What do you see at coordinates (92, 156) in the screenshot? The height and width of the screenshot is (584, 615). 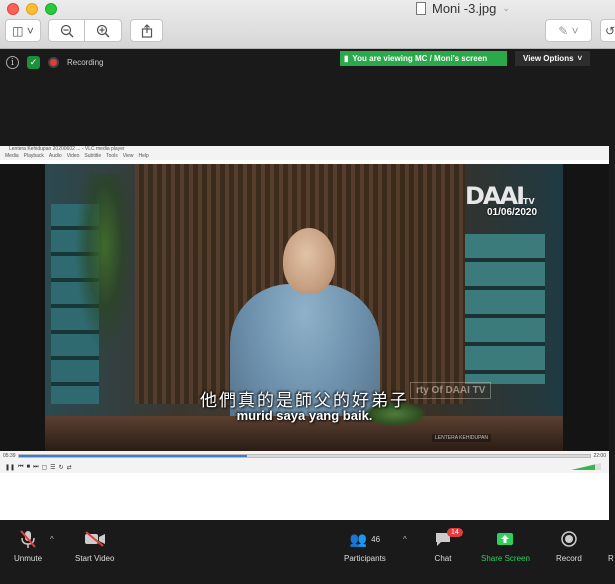 I see `vlc-menu-subtitle: Subtitle` at bounding box center [92, 156].